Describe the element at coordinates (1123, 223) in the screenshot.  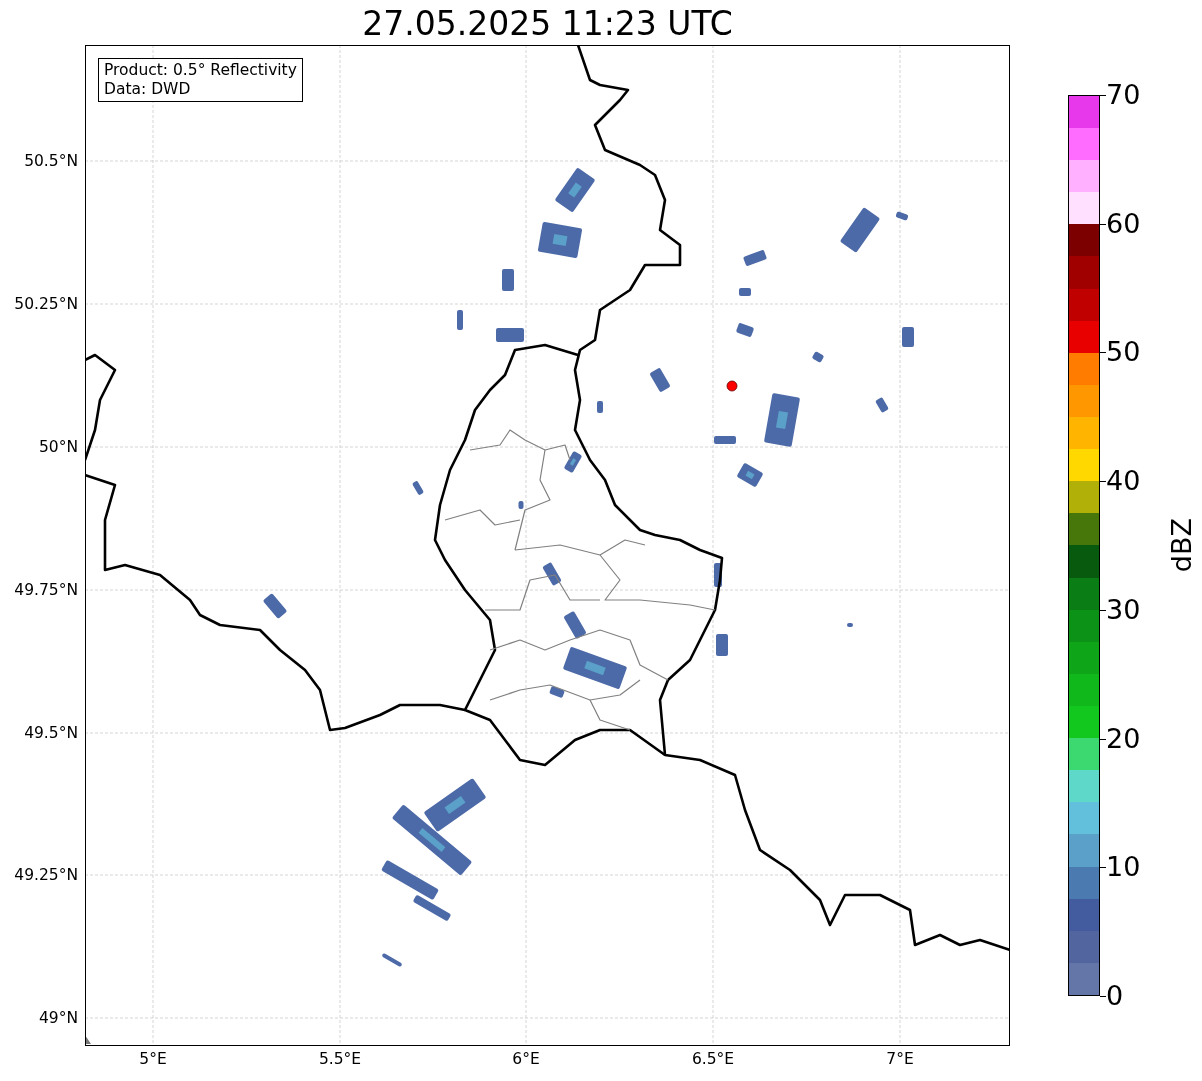
I see `scale-tick-label: 60` at that location.